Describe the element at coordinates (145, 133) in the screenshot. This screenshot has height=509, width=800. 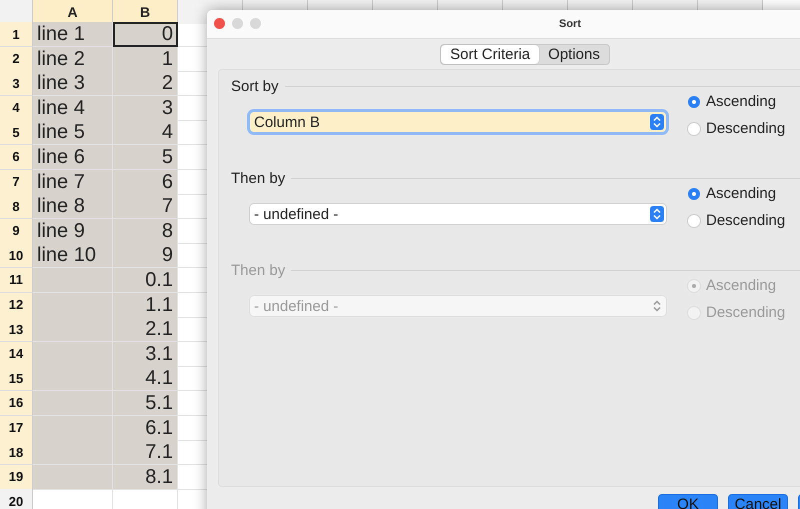
I see `table-cell: 4` at that location.